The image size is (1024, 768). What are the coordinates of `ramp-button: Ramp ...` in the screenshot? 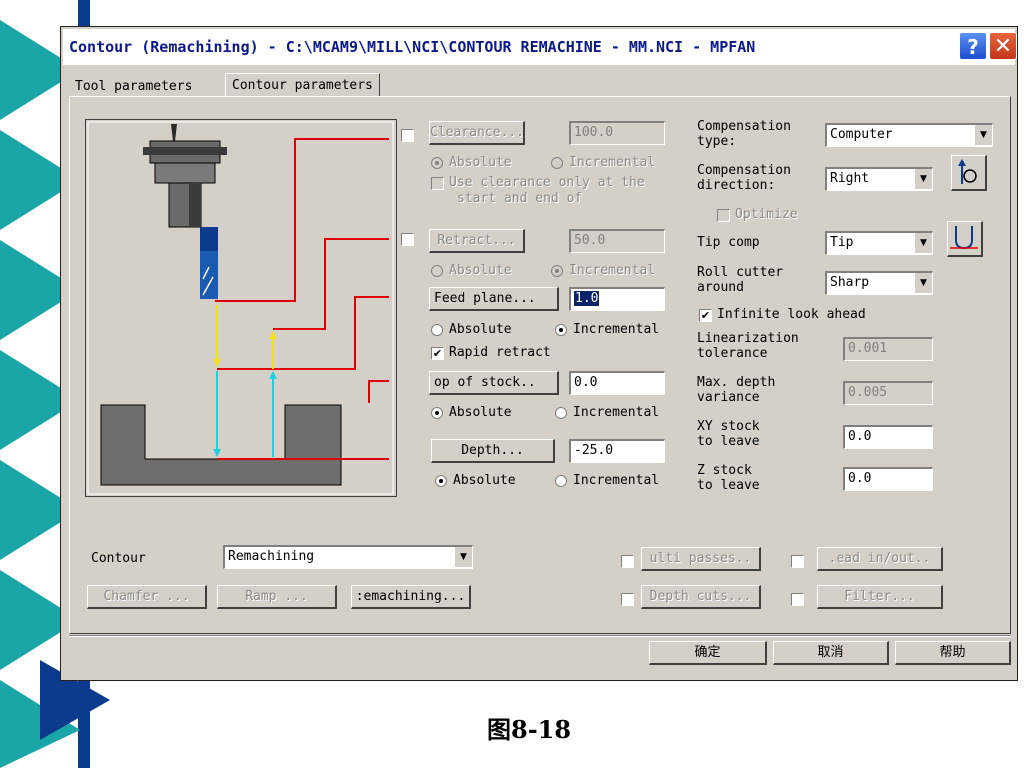 It's located at (277, 597).